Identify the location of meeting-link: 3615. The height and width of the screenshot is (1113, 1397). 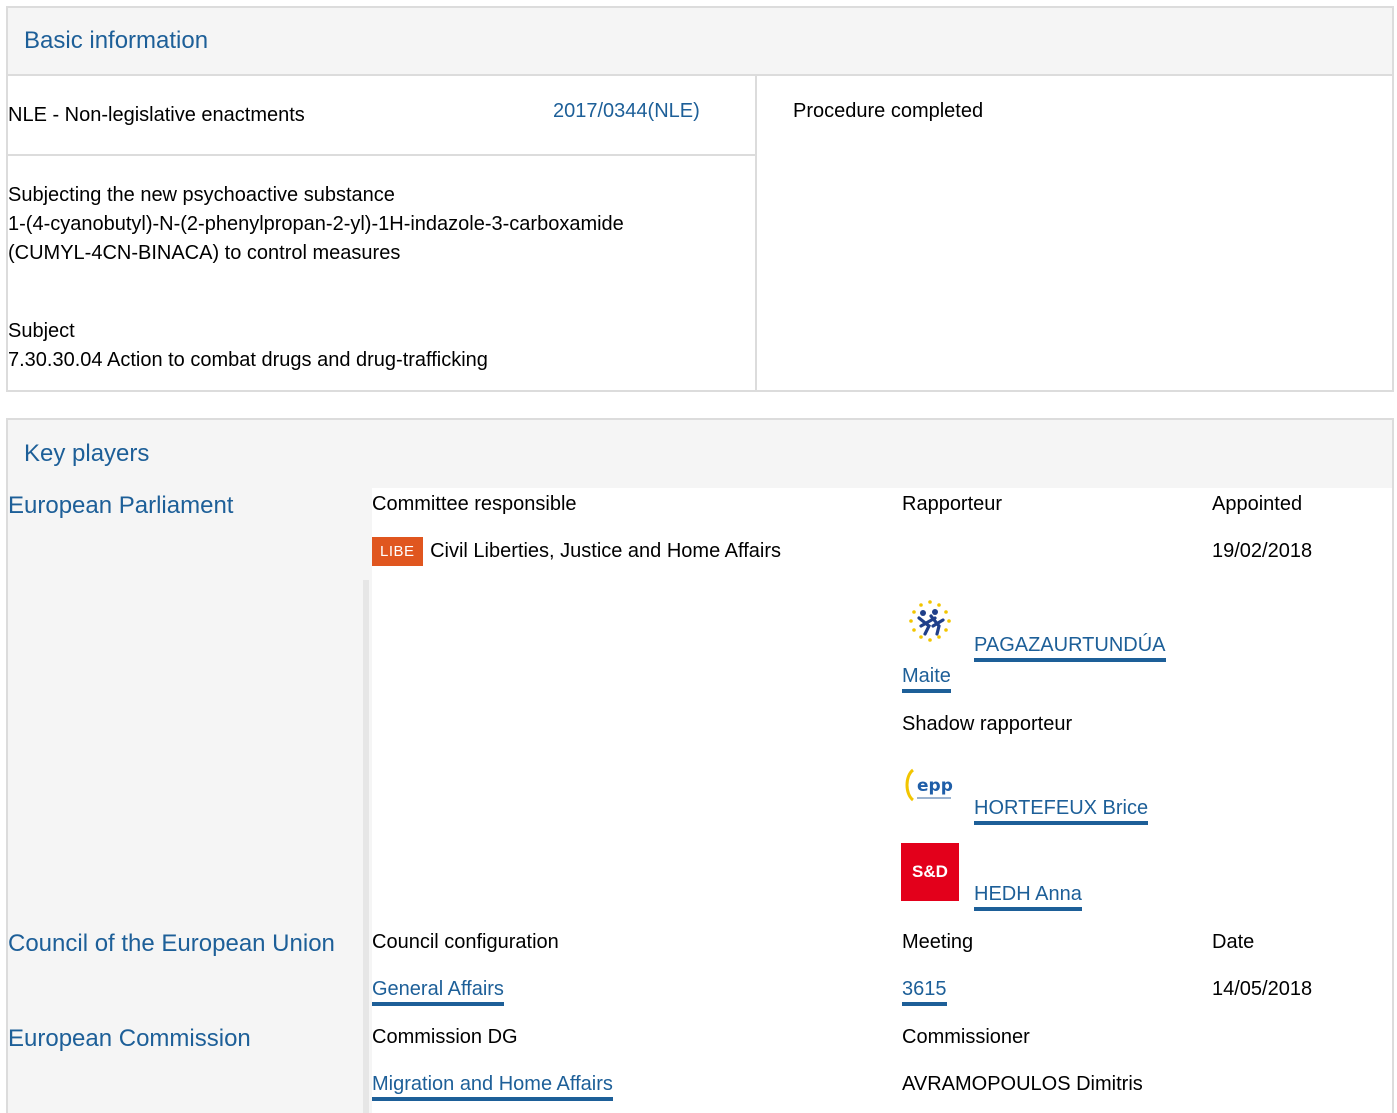
(924, 992).